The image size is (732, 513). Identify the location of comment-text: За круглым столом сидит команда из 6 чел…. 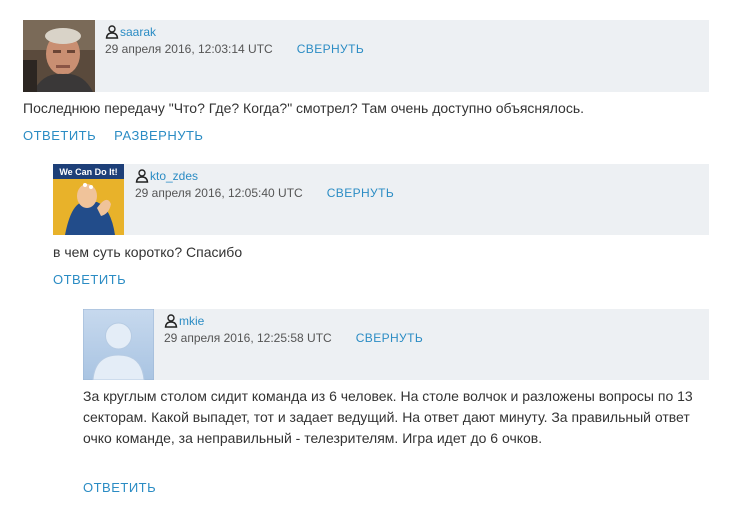
(388, 417).